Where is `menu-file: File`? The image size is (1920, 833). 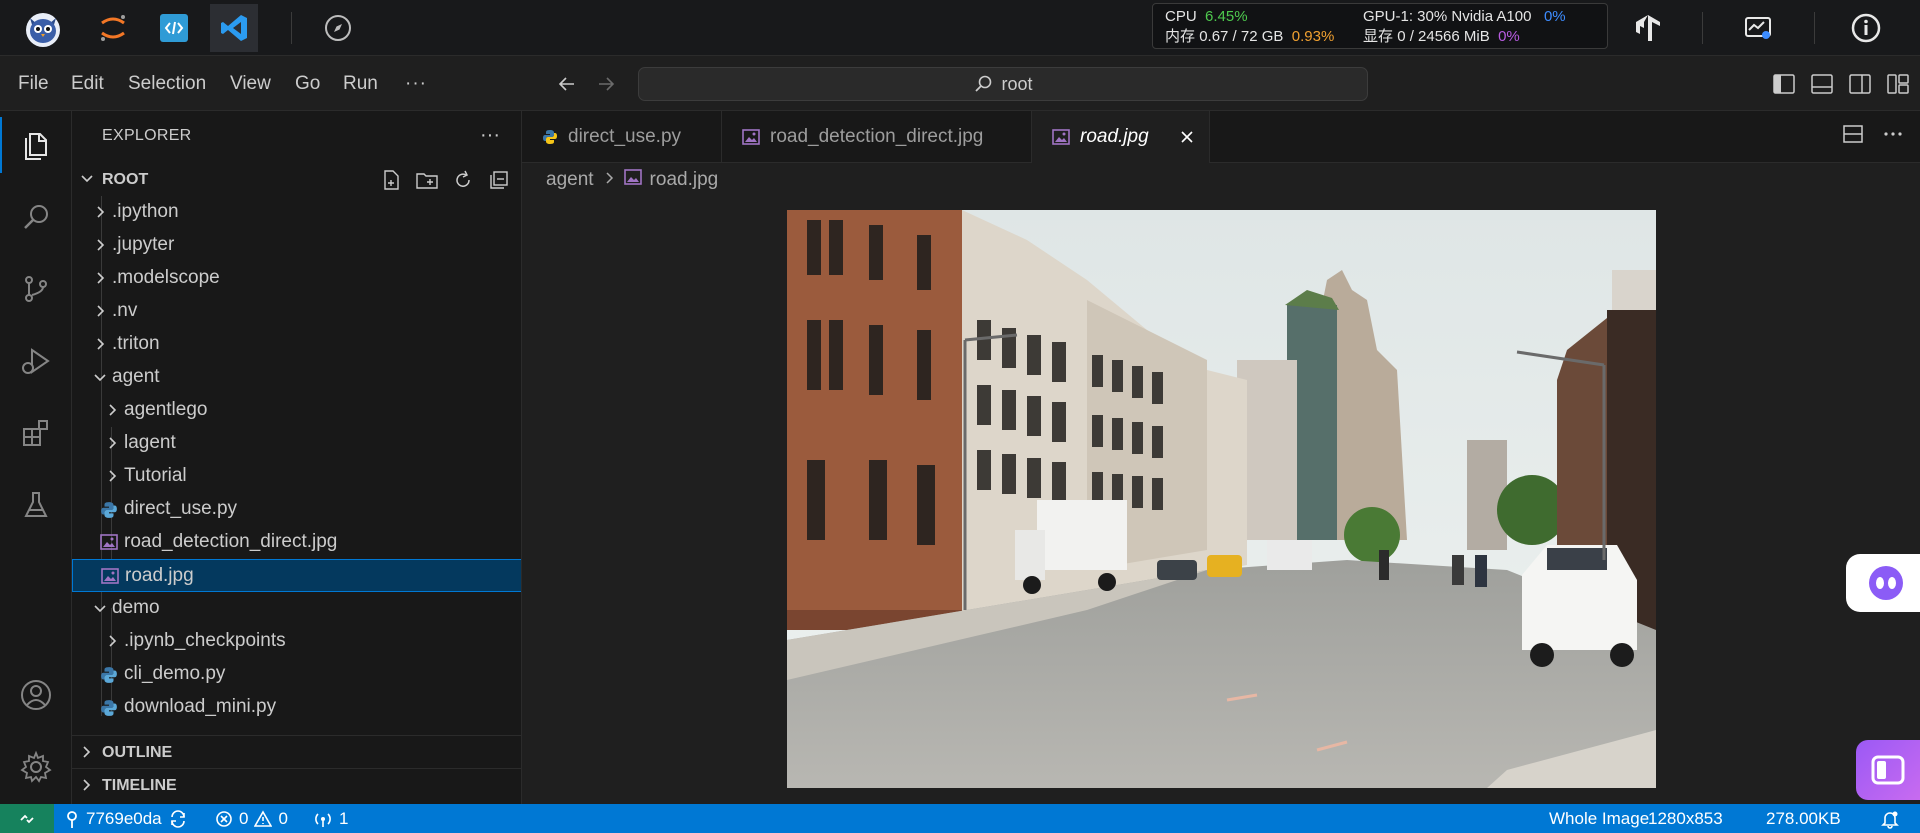
menu-file: File is located at coordinates (33, 84).